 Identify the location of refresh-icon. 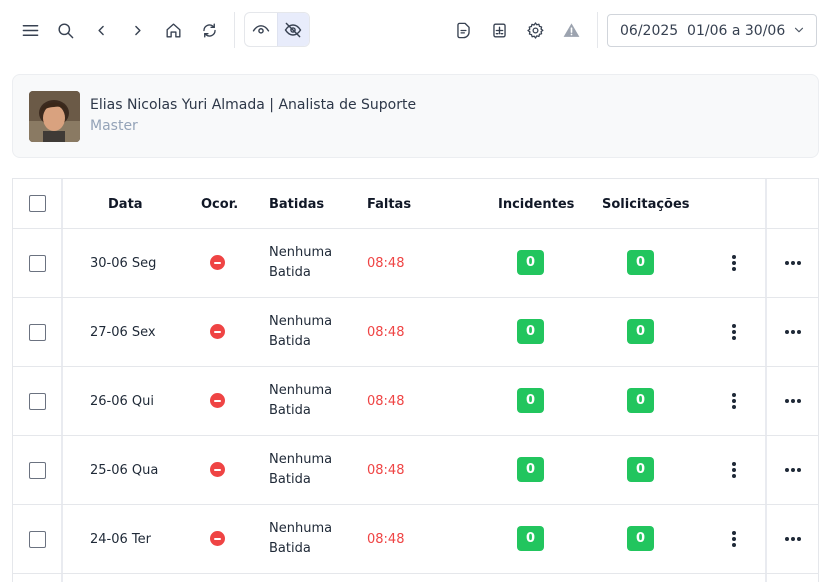
(209, 30).